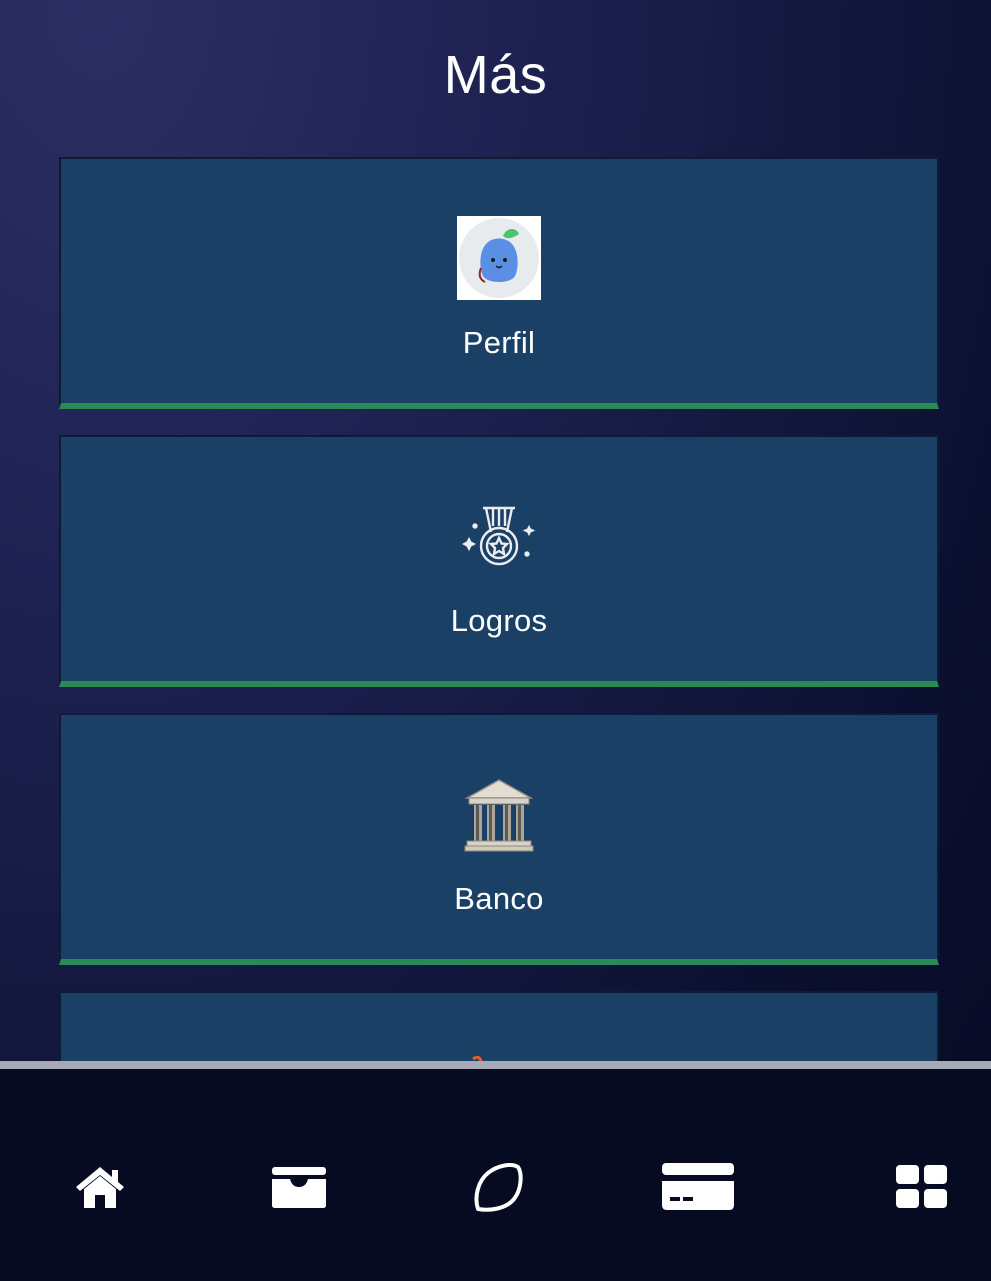 The height and width of the screenshot is (1281, 991). I want to click on nav-more, so click(922, 1187).